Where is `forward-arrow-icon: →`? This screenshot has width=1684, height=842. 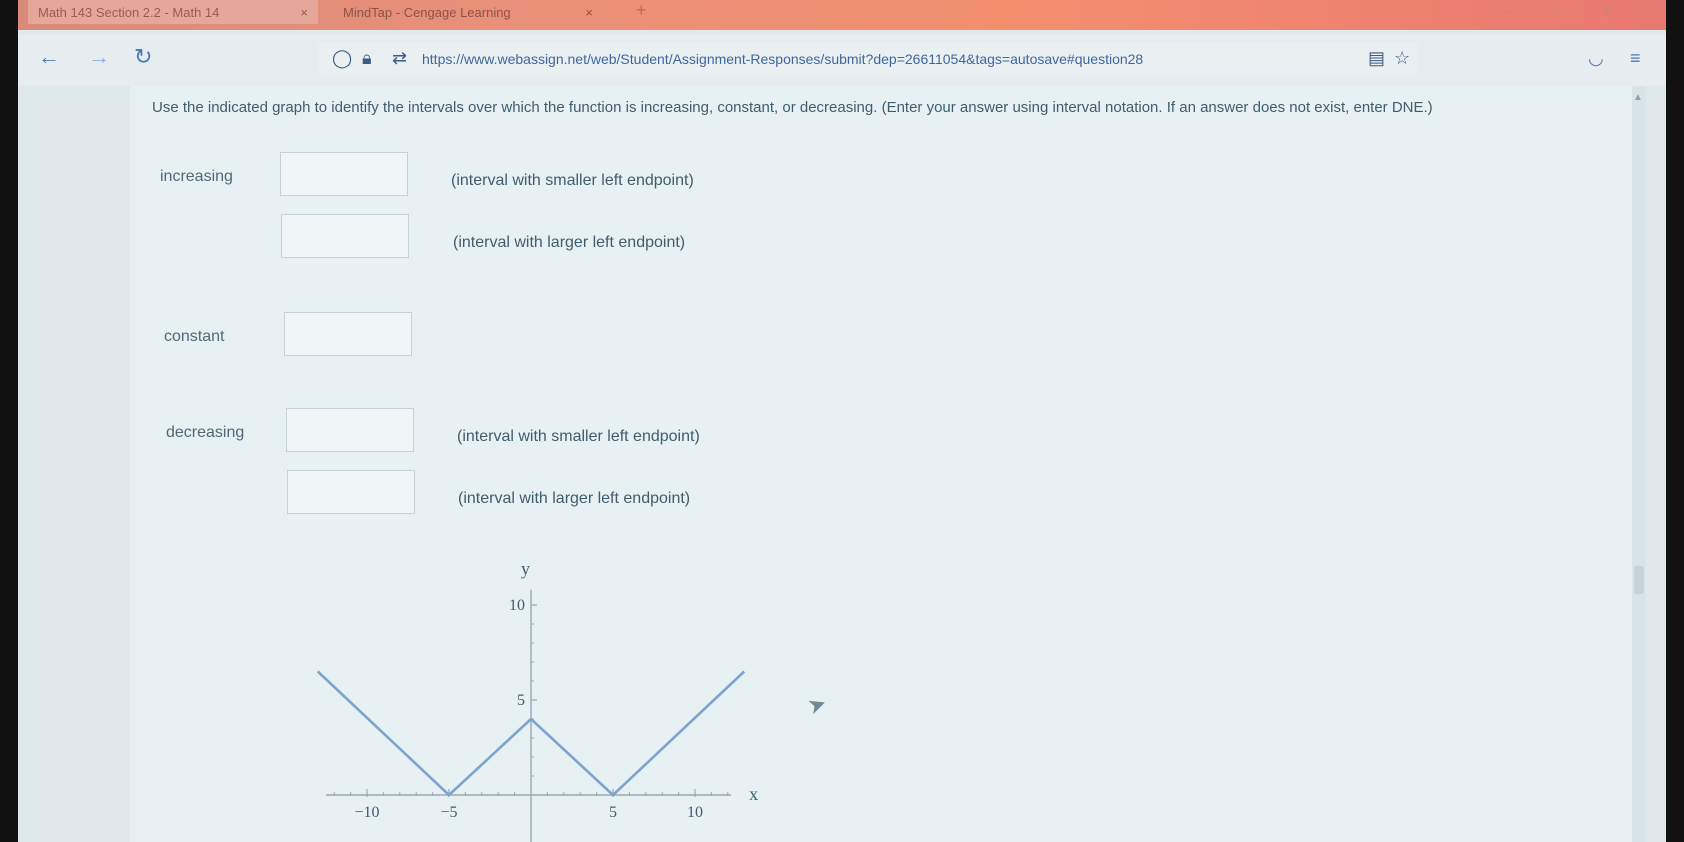
forward-arrow-icon: → is located at coordinates (99, 57).